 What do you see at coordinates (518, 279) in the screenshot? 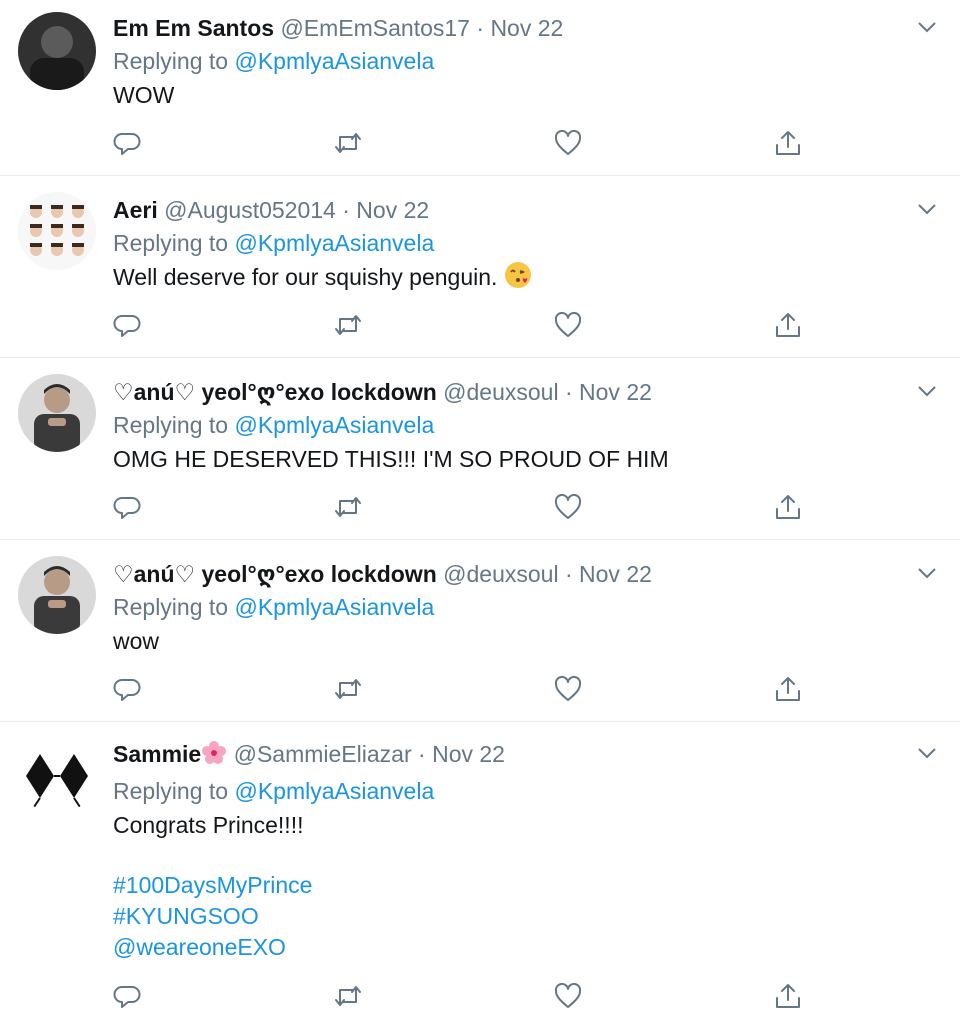
I see `kiss-emoji-icon` at bounding box center [518, 279].